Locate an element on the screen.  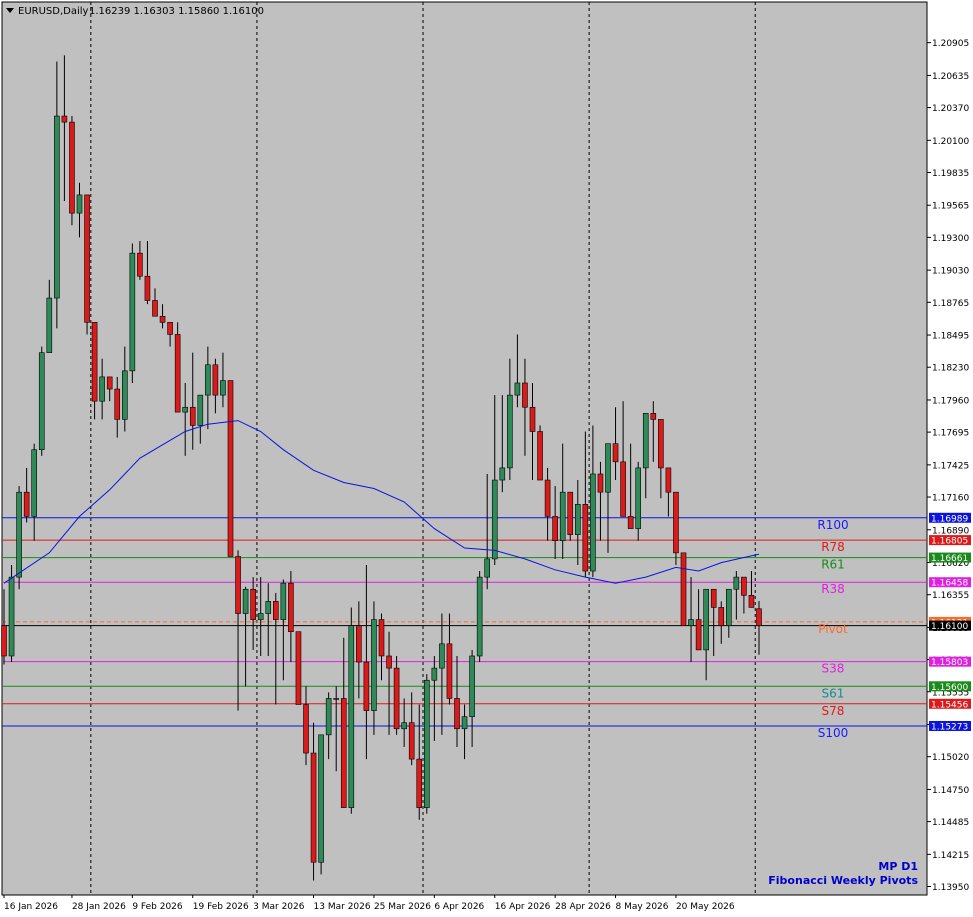
y-tick-label: 1.17160 is located at coordinates (950, 499).